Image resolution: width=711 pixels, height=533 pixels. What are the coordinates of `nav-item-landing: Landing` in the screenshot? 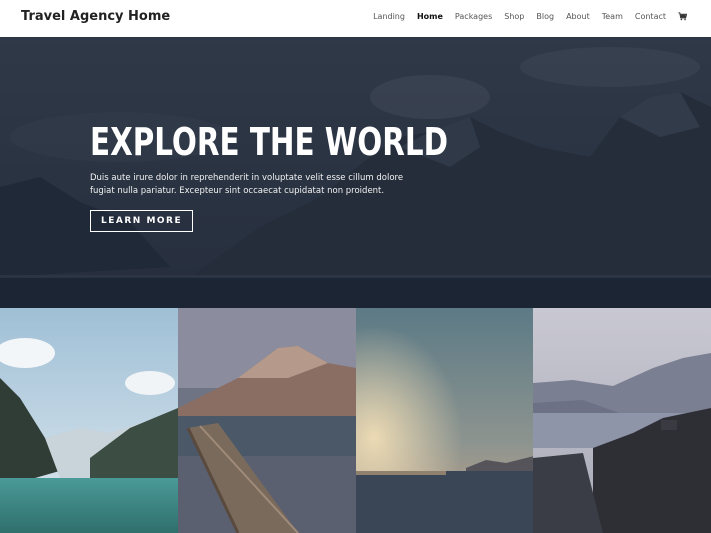 It's located at (389, 16).